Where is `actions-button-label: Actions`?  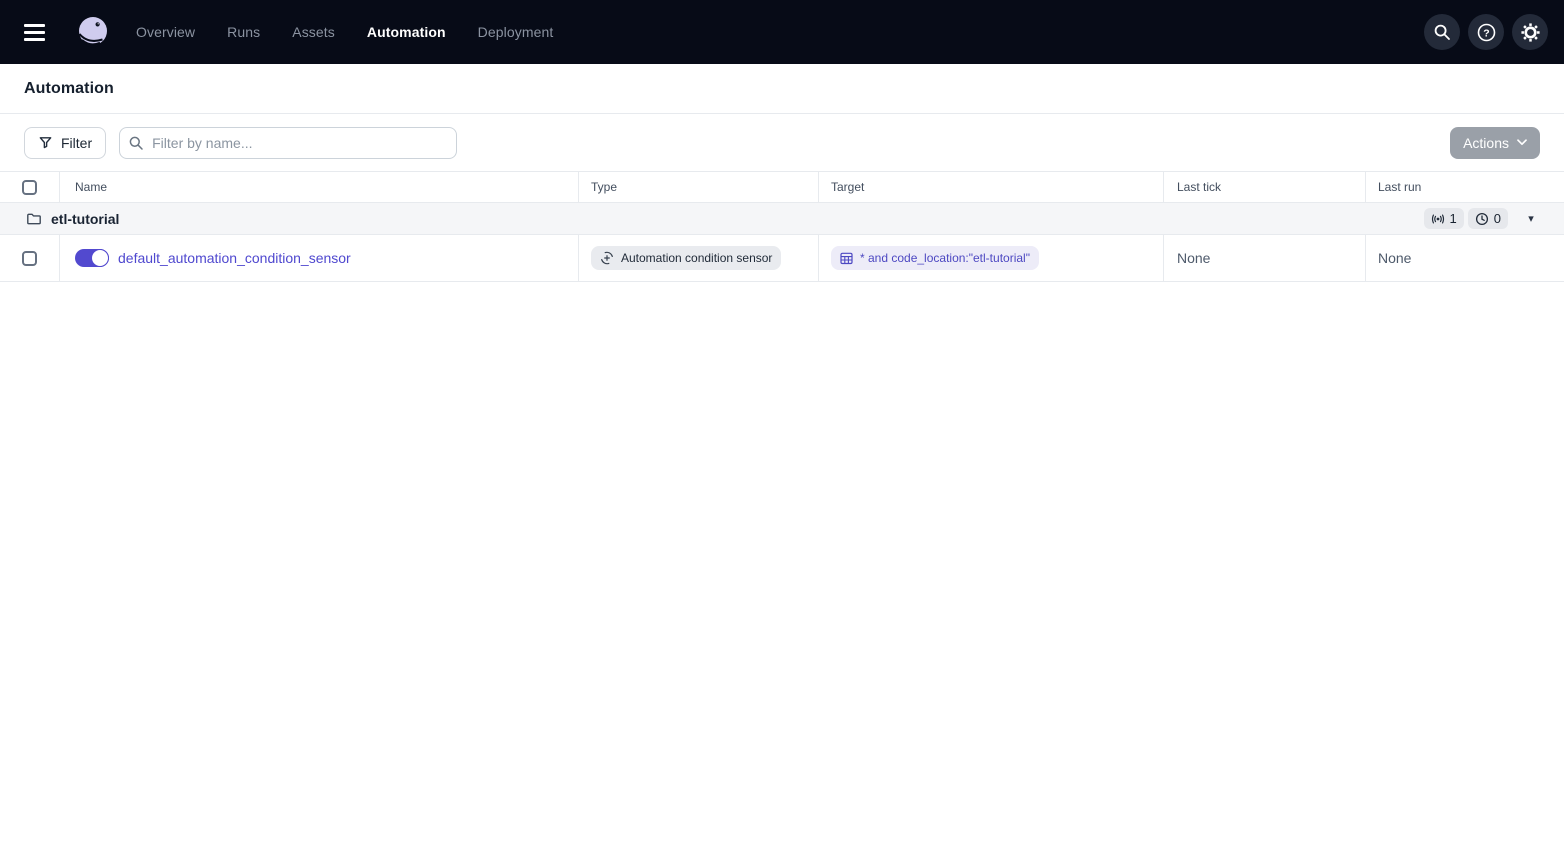 actions-button-label: Actions is located at coordinates (1486, 142).